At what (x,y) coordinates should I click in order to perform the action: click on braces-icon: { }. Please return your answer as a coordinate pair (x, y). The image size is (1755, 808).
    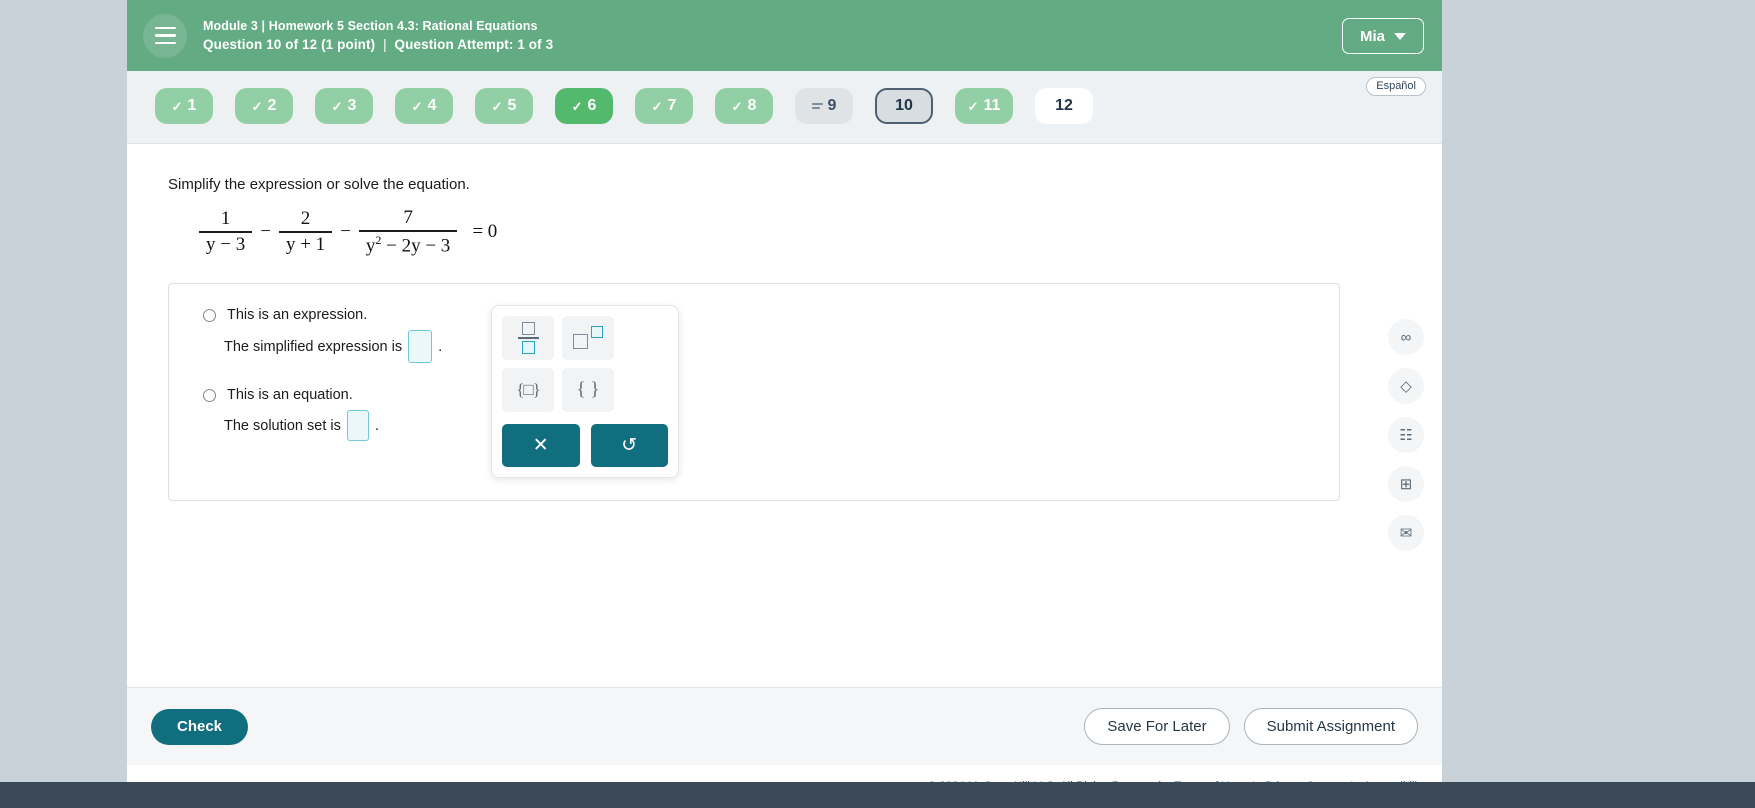
    Looking at the image, I should click on (588, 390).